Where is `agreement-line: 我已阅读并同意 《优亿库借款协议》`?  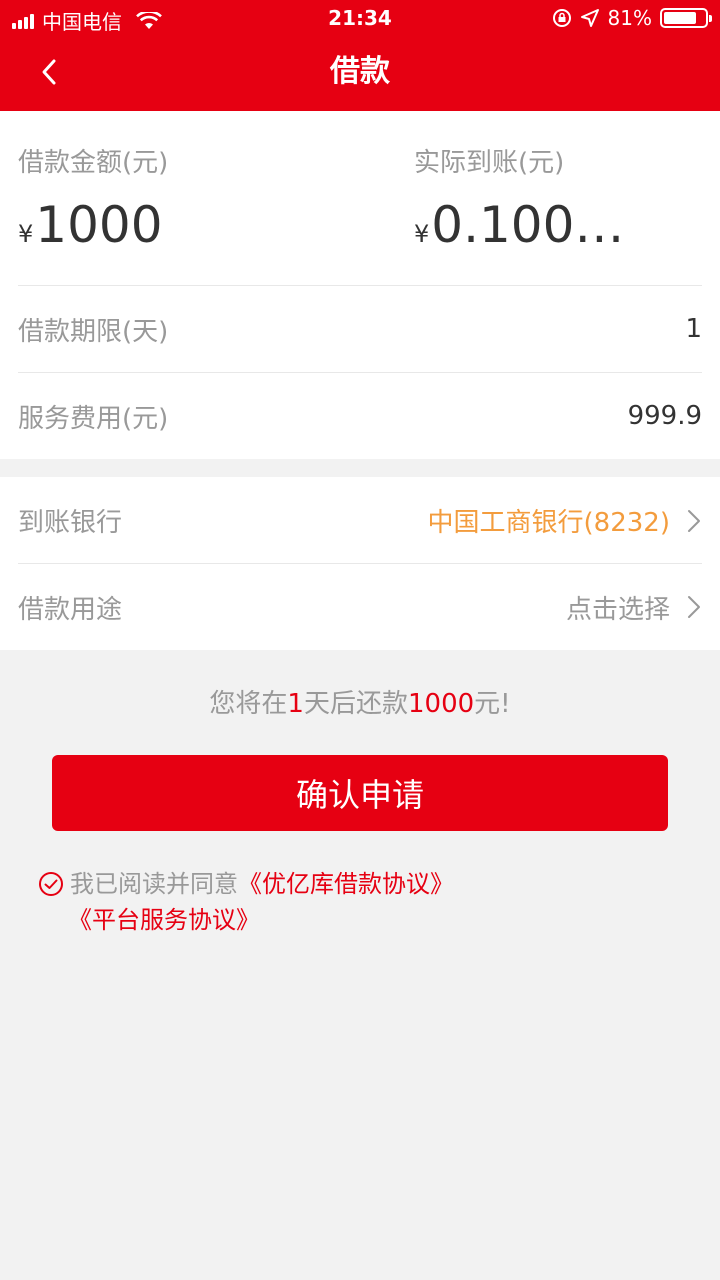 agreement-line: 我已阅读并同意 《优亿库借款协议》 is located at coordinates (246, 884).